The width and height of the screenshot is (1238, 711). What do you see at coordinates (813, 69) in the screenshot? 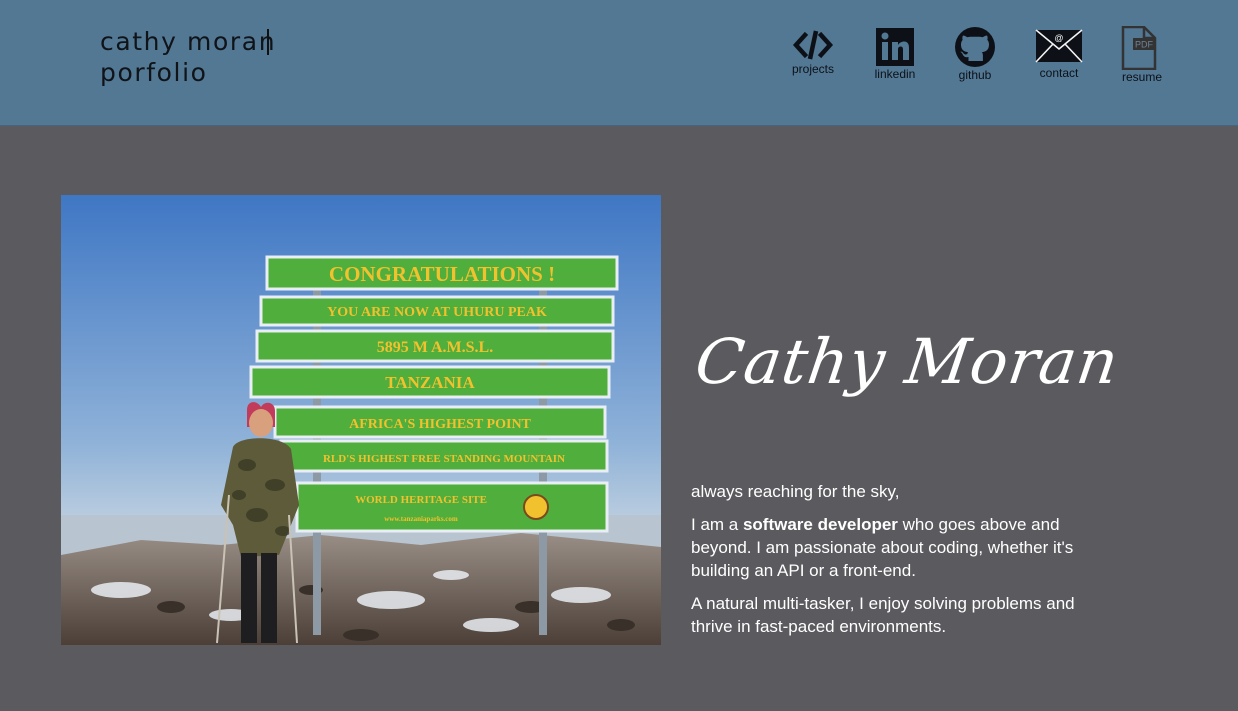
I see `nav-projects-label: projects` at bounding box center [813, 69].